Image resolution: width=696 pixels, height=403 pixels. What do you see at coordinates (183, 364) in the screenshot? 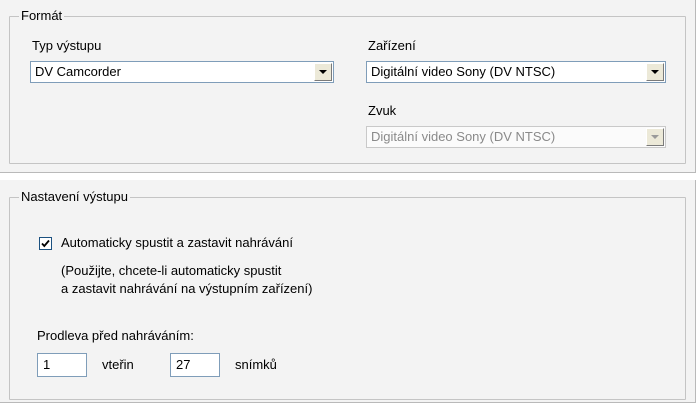
I see `frames-value: 27` at bounding box center [183, 364].